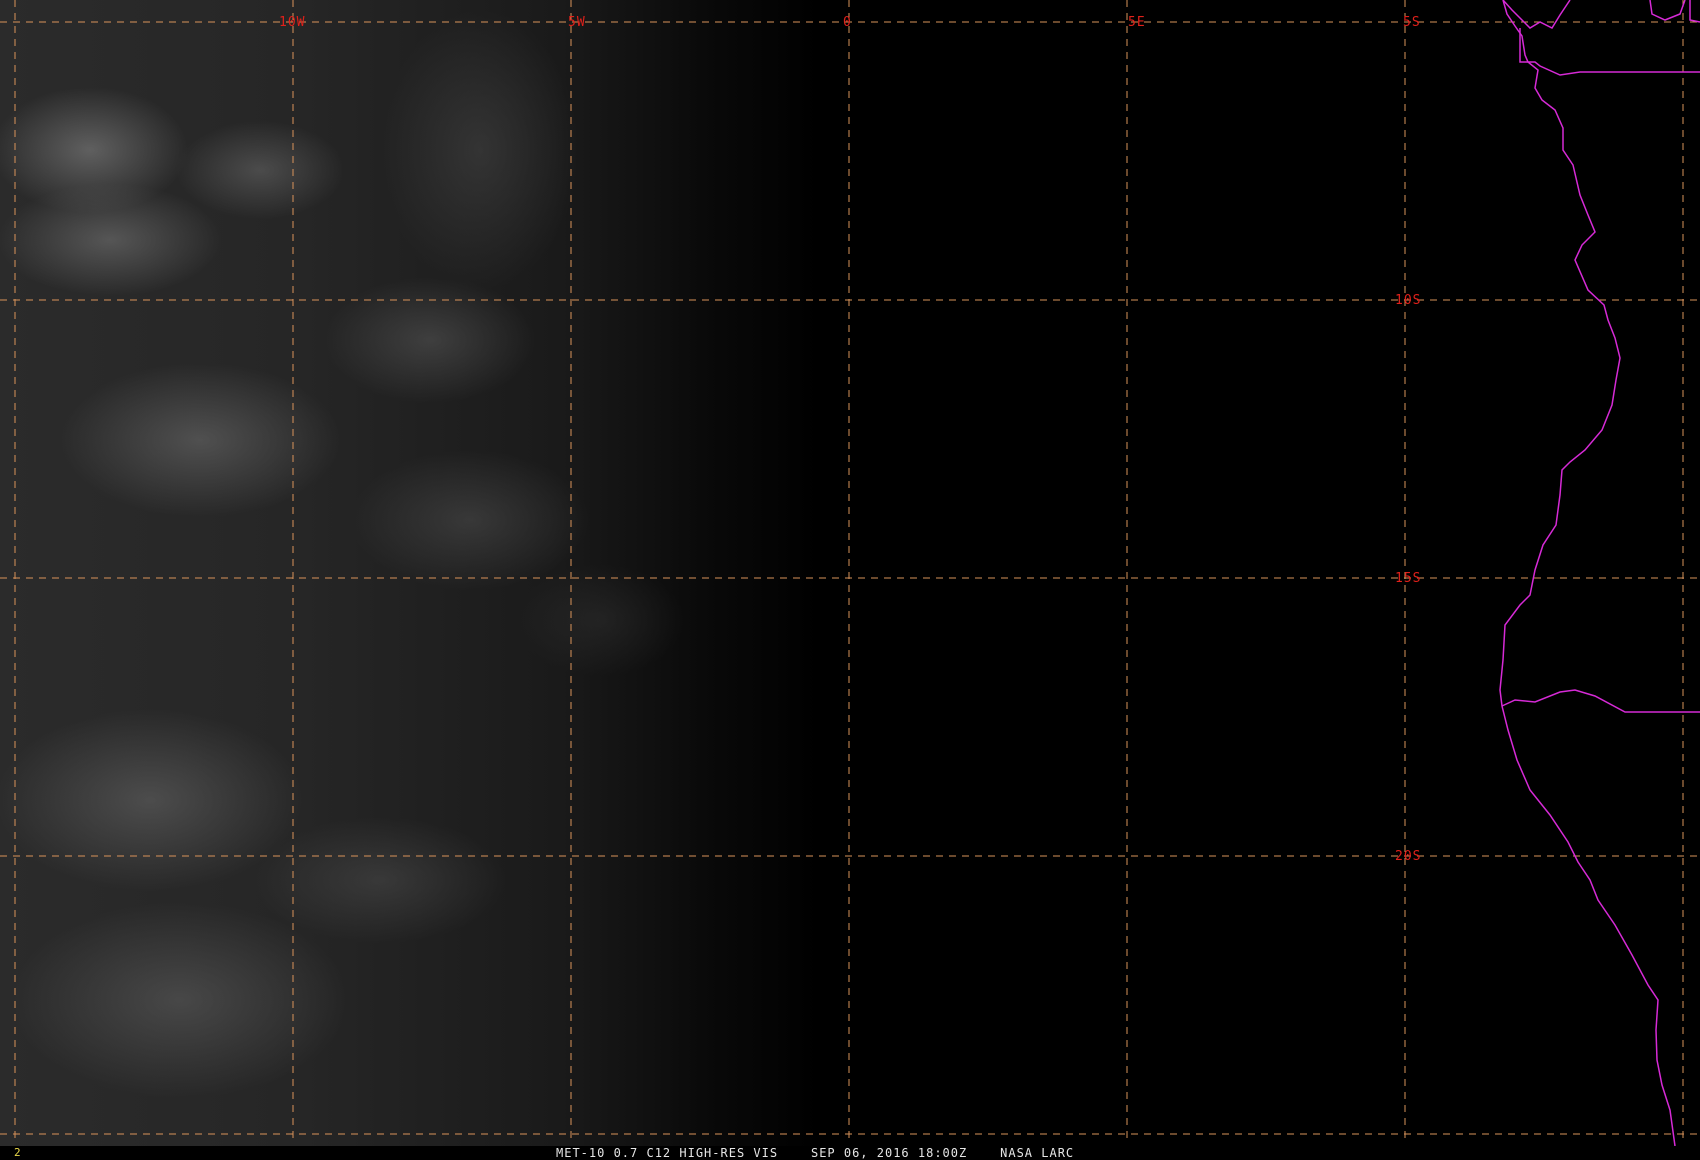 The width and height of the screenshot is (1700, 1160). What do you see at coordinates (847, 22) in the screenshot?
I see `lon-label-0: 0` at bounding box center [847, 22].